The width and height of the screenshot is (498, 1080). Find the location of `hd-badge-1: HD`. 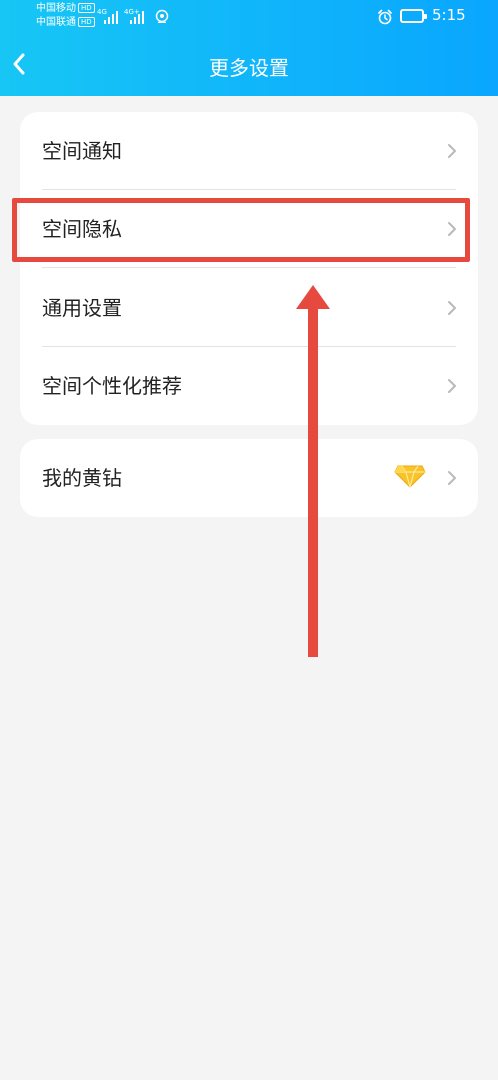

hd-badge-1: HD is located at coordinates (86, 8).